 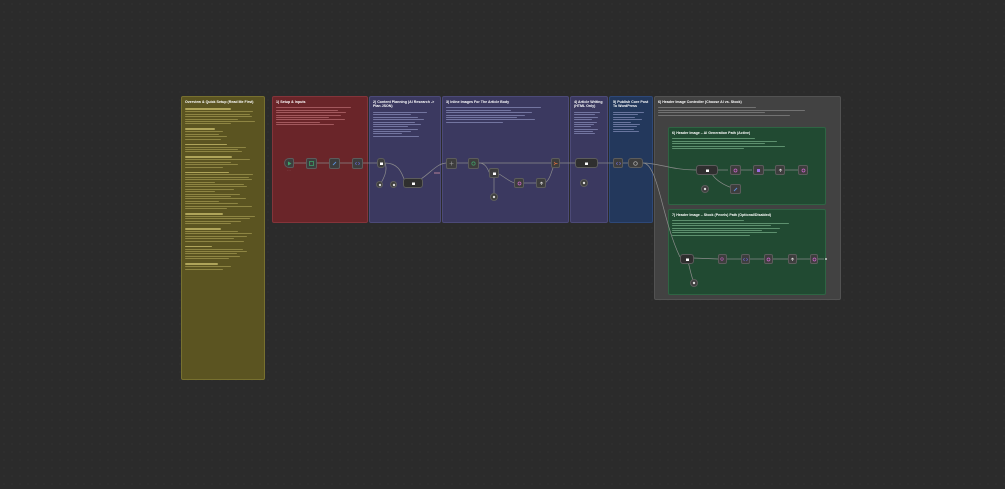 I want to click on image-upload-node, so click(x=541, y=183).